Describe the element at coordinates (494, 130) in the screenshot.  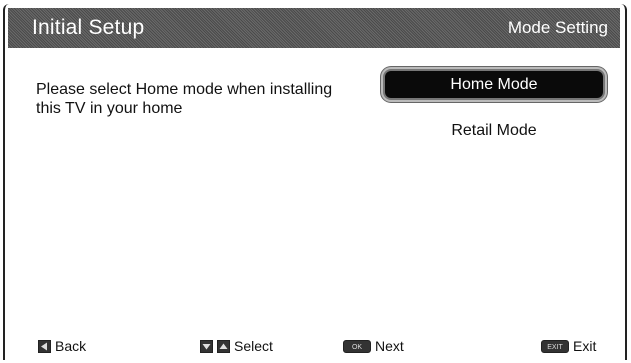
I see `retail-mode-option: Retail Mode` at that location.